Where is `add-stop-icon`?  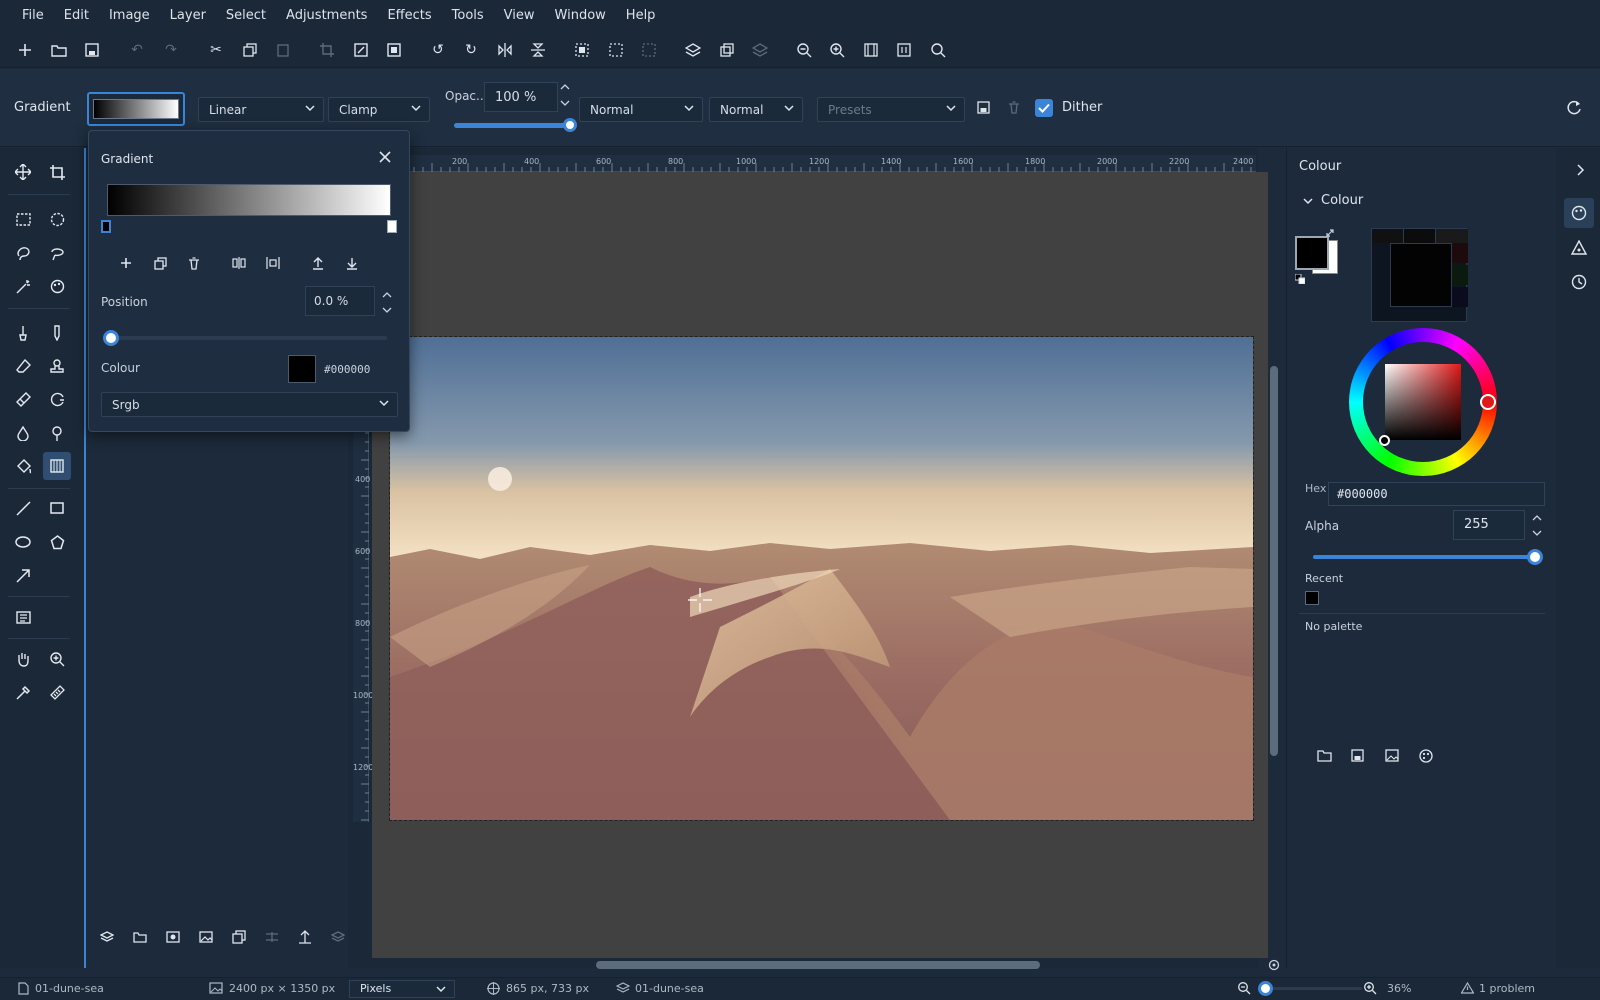
add-stop-icon is located at coordinates (126, 263).